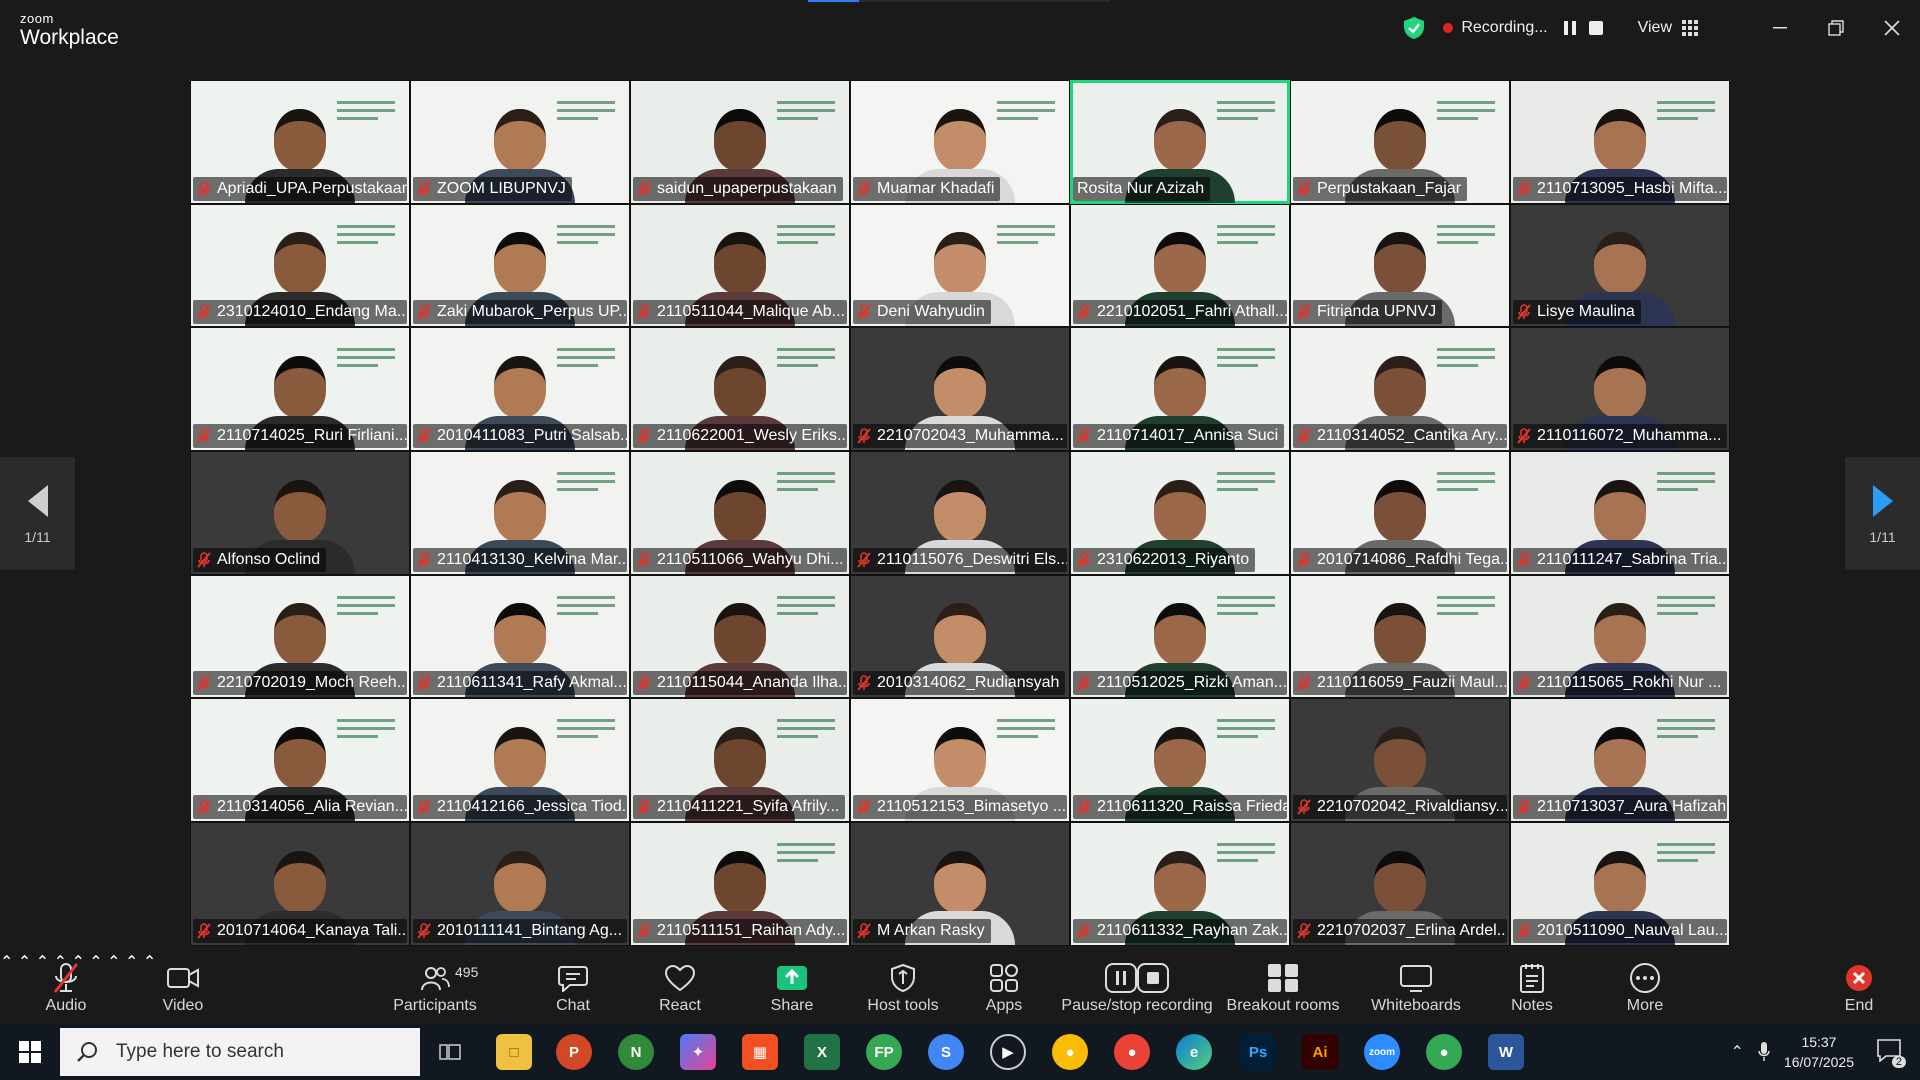  What do you see at coordinates (6, 962) in the screenshot?
I see `audio-options-caret-icon: ⌃` at bounding box center [6, 962].